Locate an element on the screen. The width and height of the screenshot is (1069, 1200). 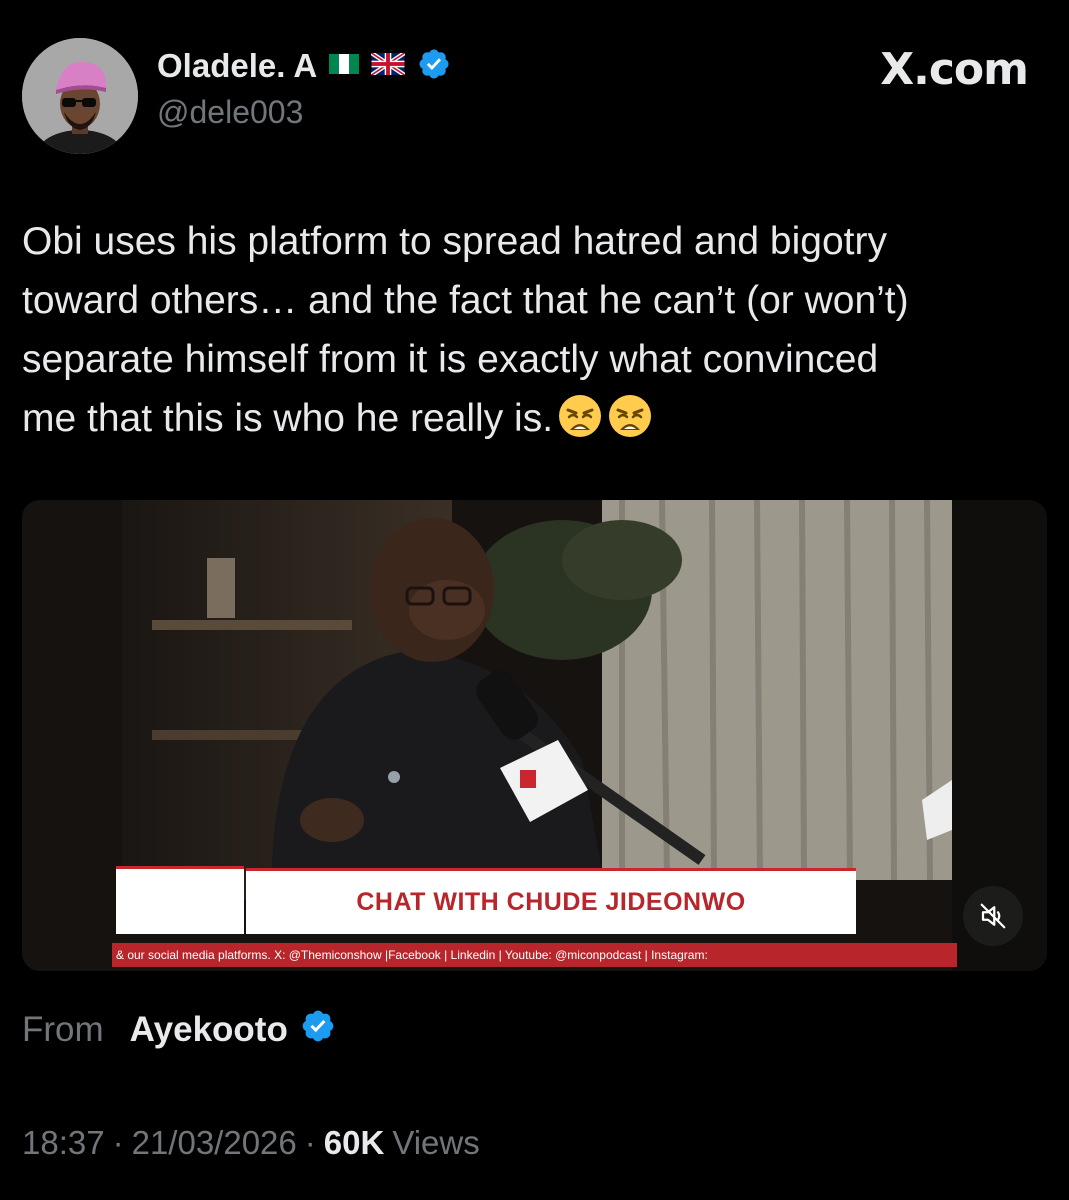
tweet-meta: 18:37 · 21/03/2026 · 60K Views is located at coordinates (251, 1143).